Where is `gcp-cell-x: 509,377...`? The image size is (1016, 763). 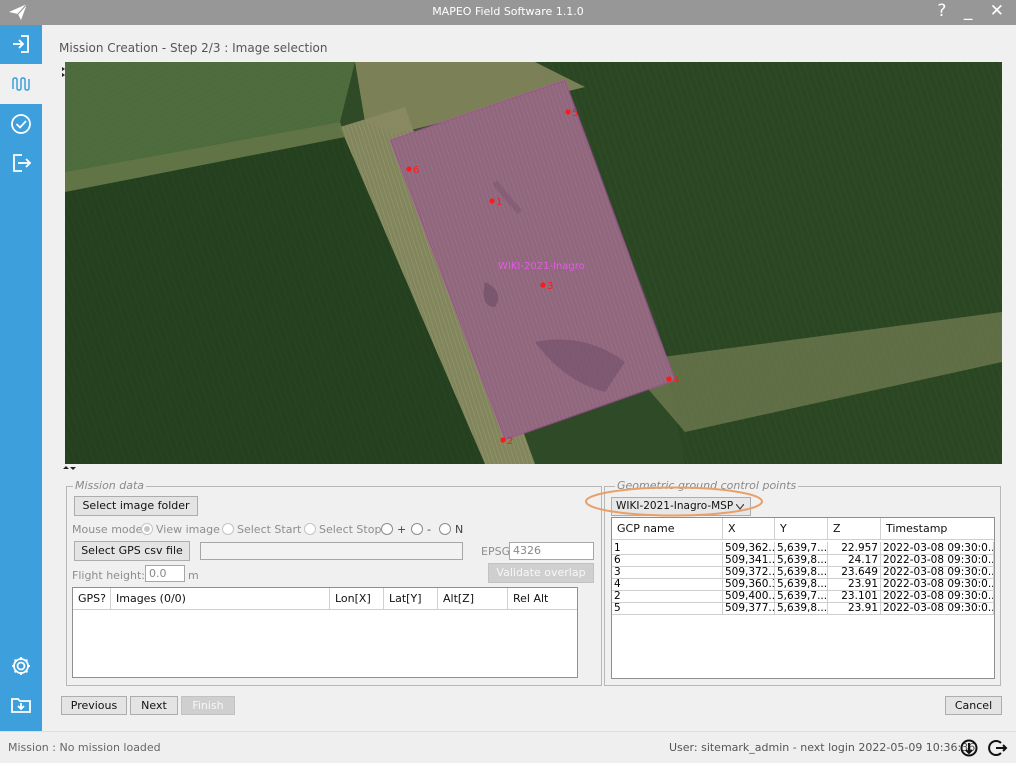
gcp-cell-x: 509,377... is located at coordinates (749, 608).